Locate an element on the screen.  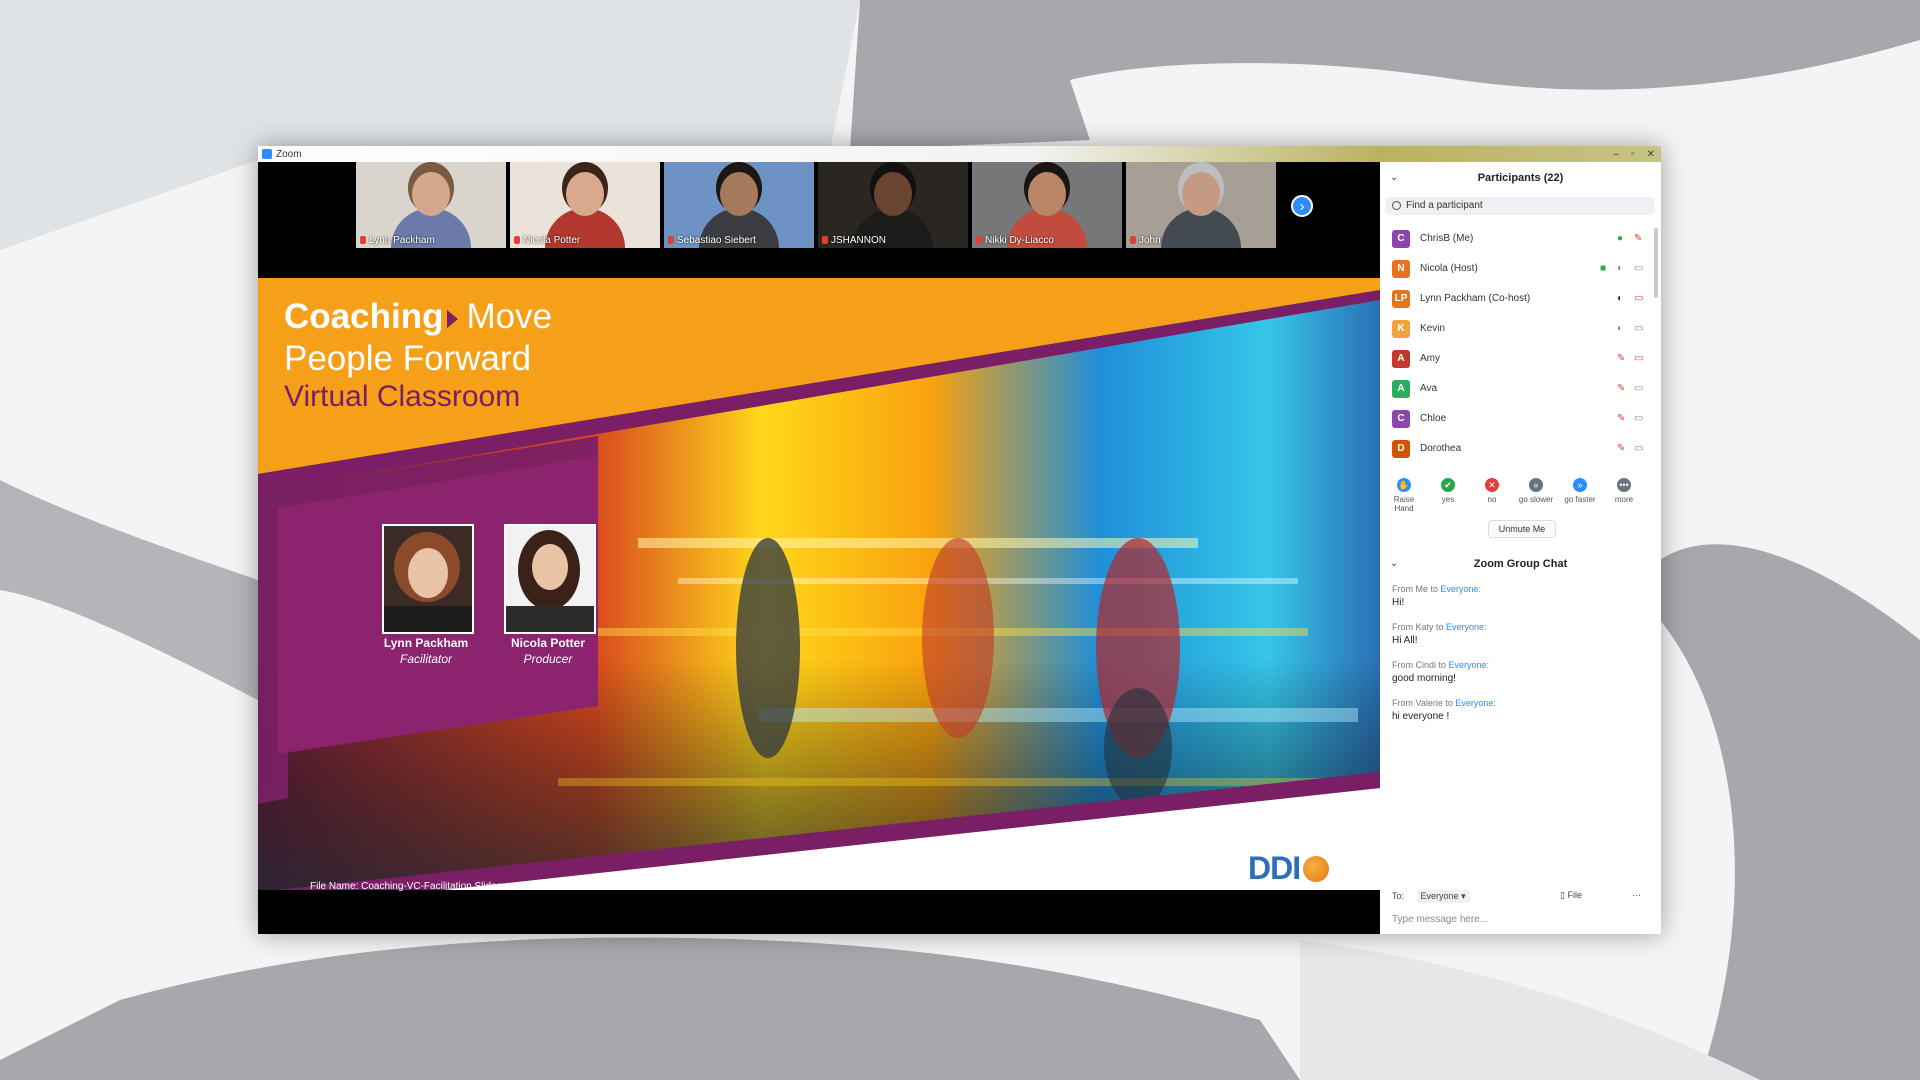
reaction-label: more is located at coordinates (1624, 499).